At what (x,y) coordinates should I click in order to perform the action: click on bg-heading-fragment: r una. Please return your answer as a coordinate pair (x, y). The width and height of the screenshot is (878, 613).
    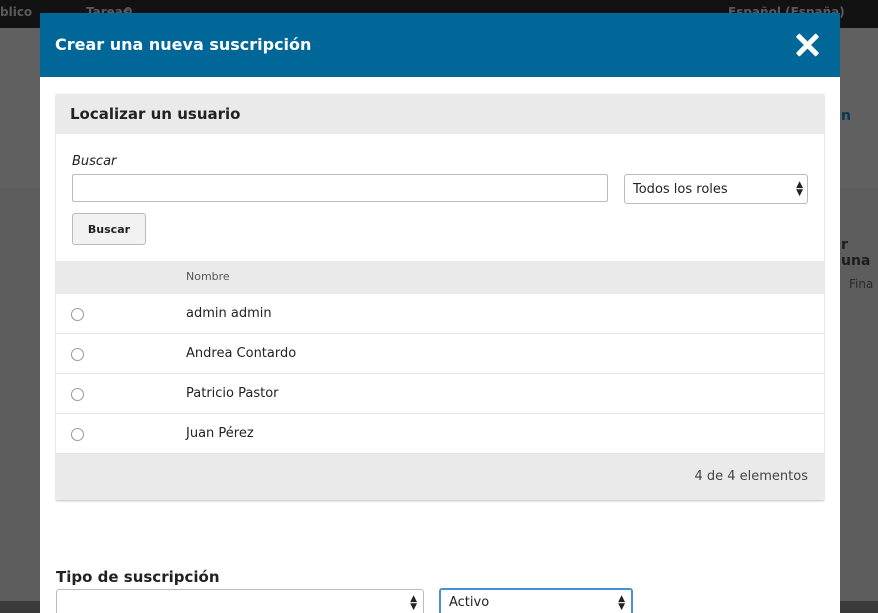
    Looking at the image, I should click on (856, 253).